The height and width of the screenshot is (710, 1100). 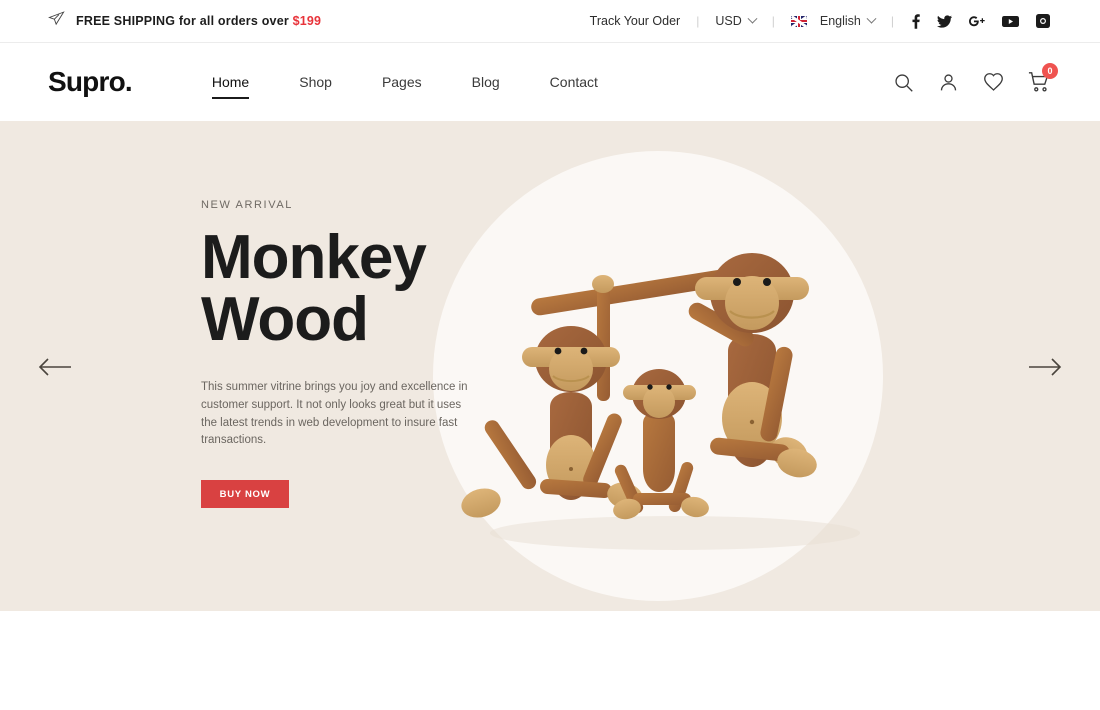 What do you see at coordinates (402, 82) in the screenshot?
I see `nav-item-pages: Pages` at bounding box center [402, 82].